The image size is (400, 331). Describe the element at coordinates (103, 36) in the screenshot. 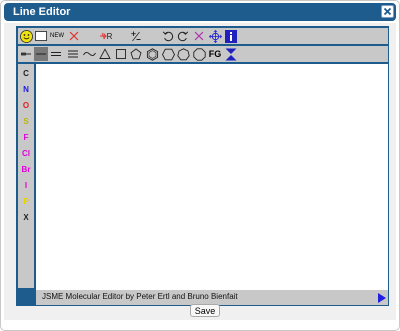

I see `reaction-arrow-icon` at that location.